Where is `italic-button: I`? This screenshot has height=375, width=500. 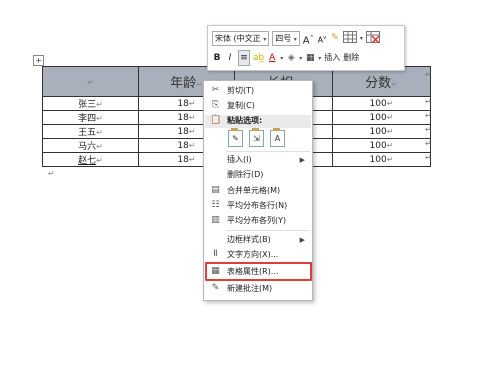
italic-button: I is located at coordinates (230, 58).